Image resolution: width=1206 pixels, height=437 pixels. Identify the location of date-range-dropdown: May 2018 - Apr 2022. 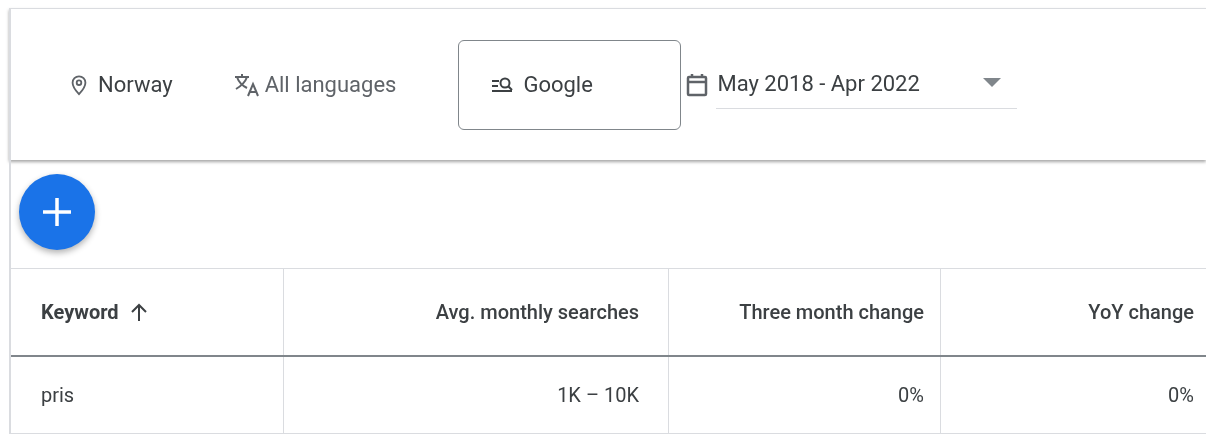
(867, 83).